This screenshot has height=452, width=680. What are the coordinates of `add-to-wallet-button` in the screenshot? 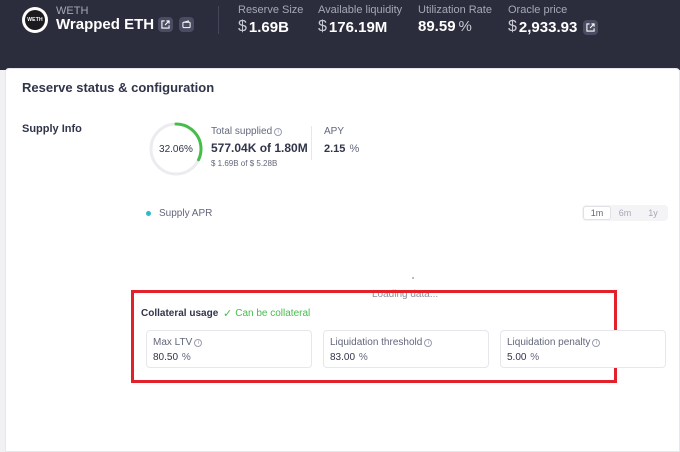 It's located at (186, 24).